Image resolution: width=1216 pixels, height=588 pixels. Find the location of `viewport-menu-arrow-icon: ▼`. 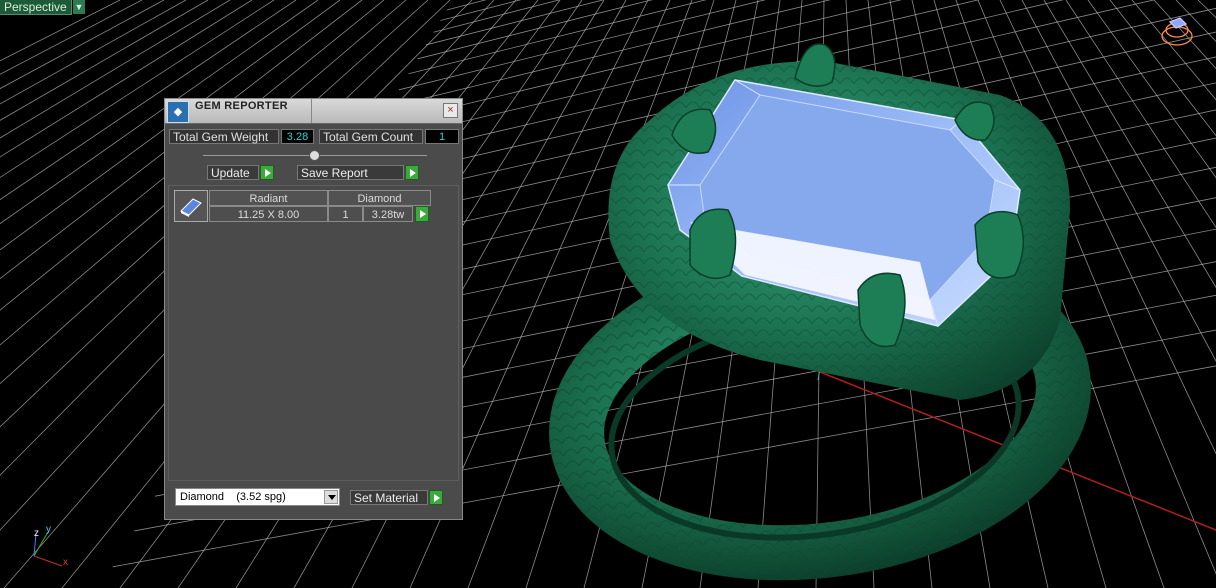

viewport-menu-arrow-icon: ▼ is located at coordinates (79, 7).